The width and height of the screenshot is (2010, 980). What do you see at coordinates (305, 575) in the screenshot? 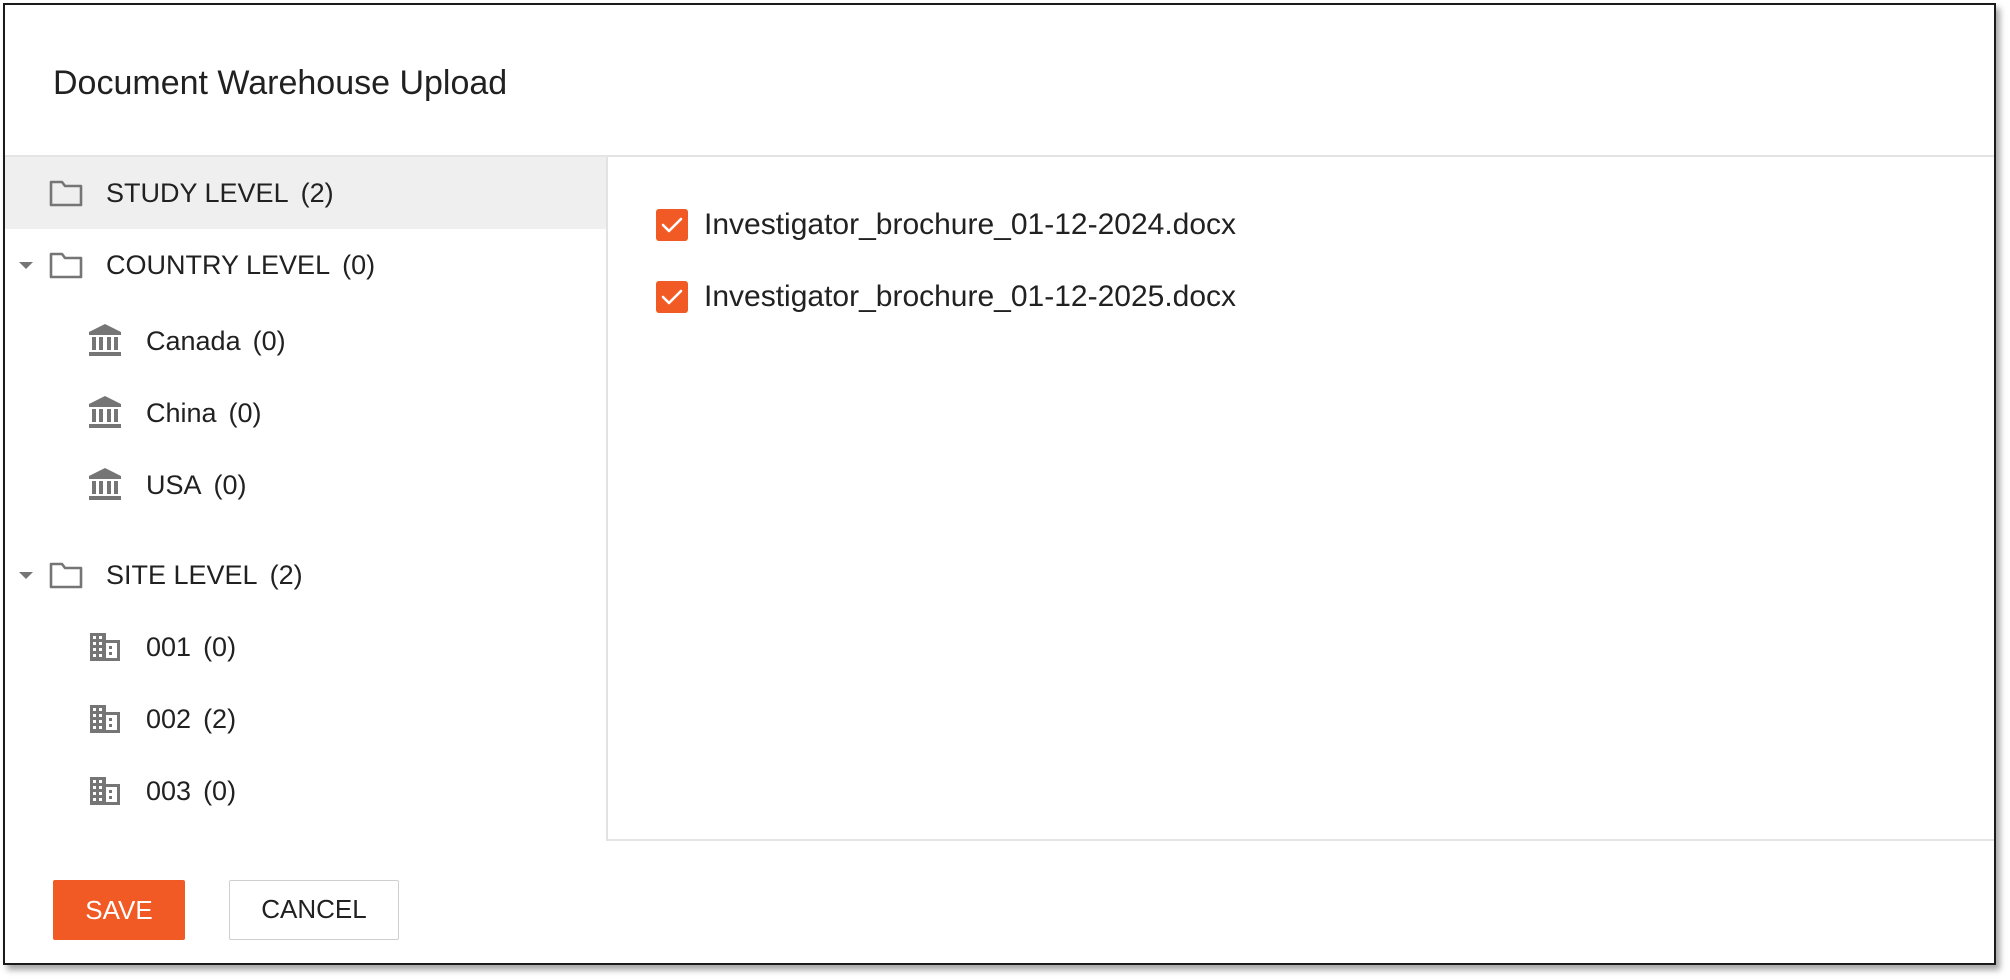
I see `tree-item-site-level: SITE LEVEL (2)` at bounding box center [305, 575].